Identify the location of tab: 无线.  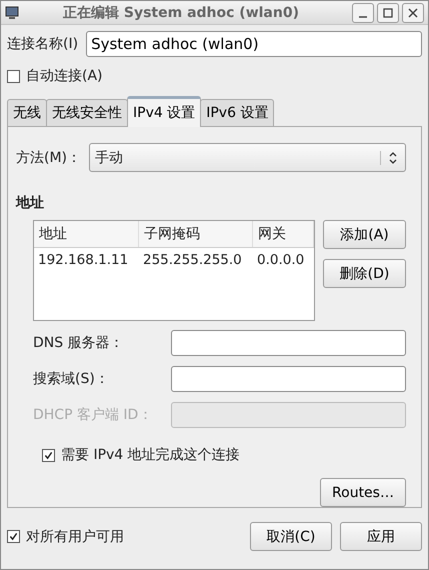
(27, 112).